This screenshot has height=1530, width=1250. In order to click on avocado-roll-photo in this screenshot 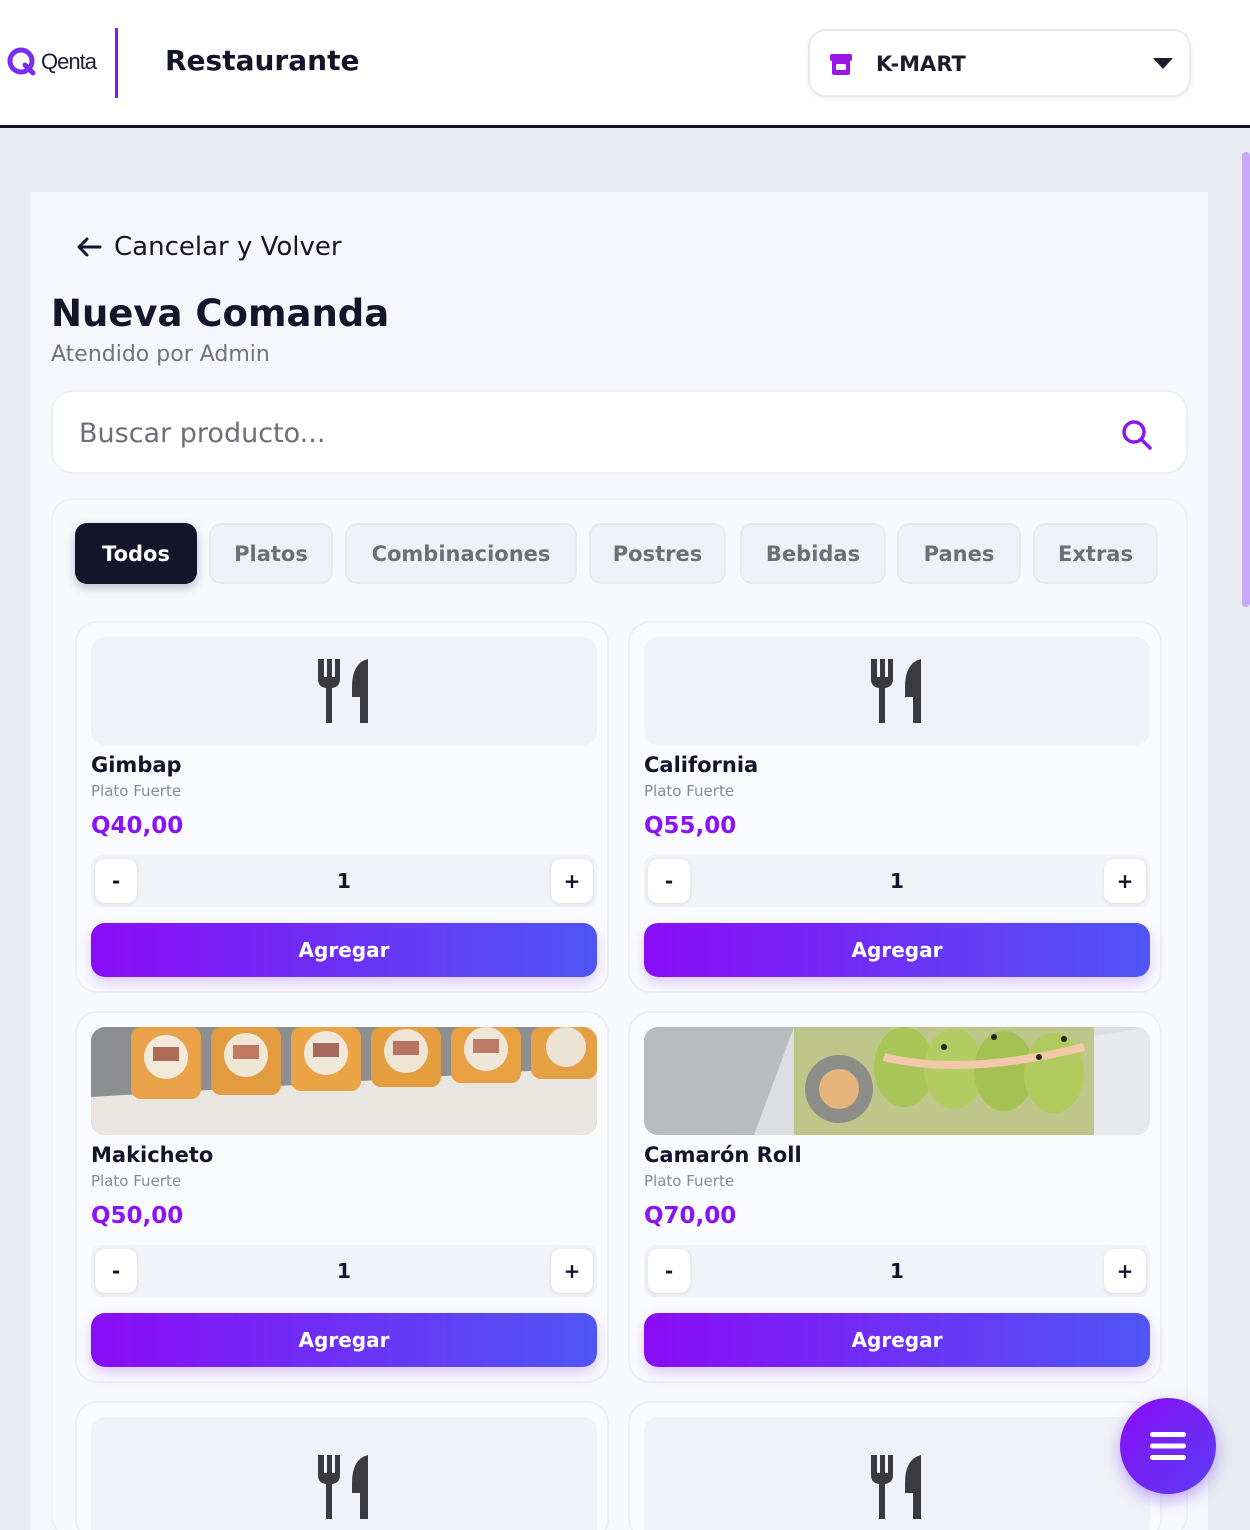, I will do `click(897, 1081)`.